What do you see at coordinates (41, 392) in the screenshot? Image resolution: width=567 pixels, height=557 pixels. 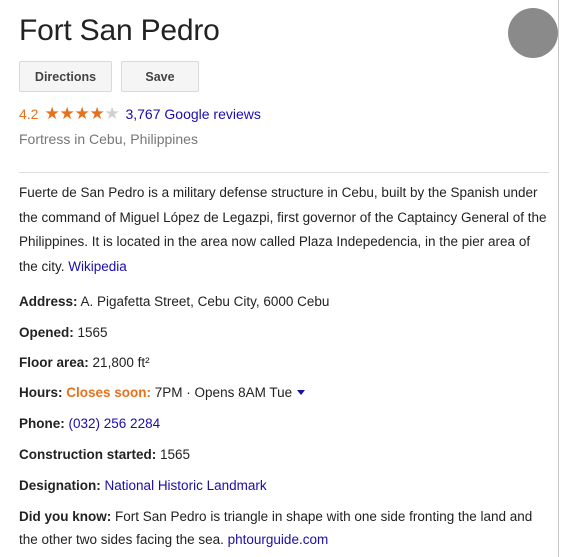 I see `fact-label: Hours:` at bounding box center [41, 392].